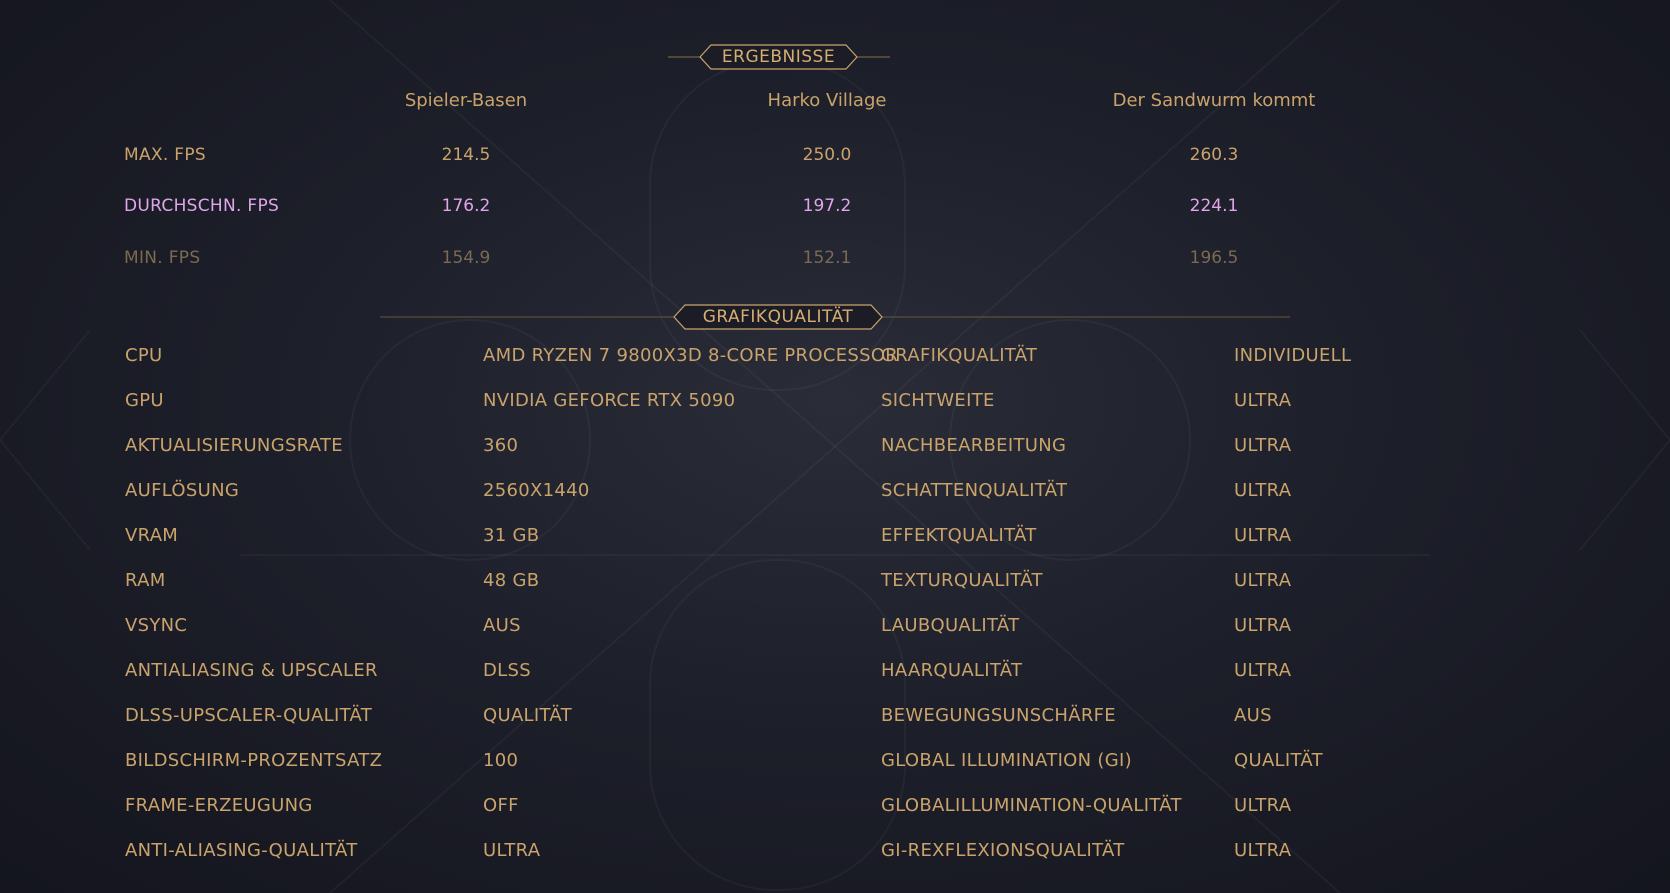 The image size is (1670, 893). What do you see at coordinates (249, 715) in the screenshot?
I see `setting-label-dlss-quality: DLSS-UPSCALER-QUALITÄT` at bounding box center [249, 715].